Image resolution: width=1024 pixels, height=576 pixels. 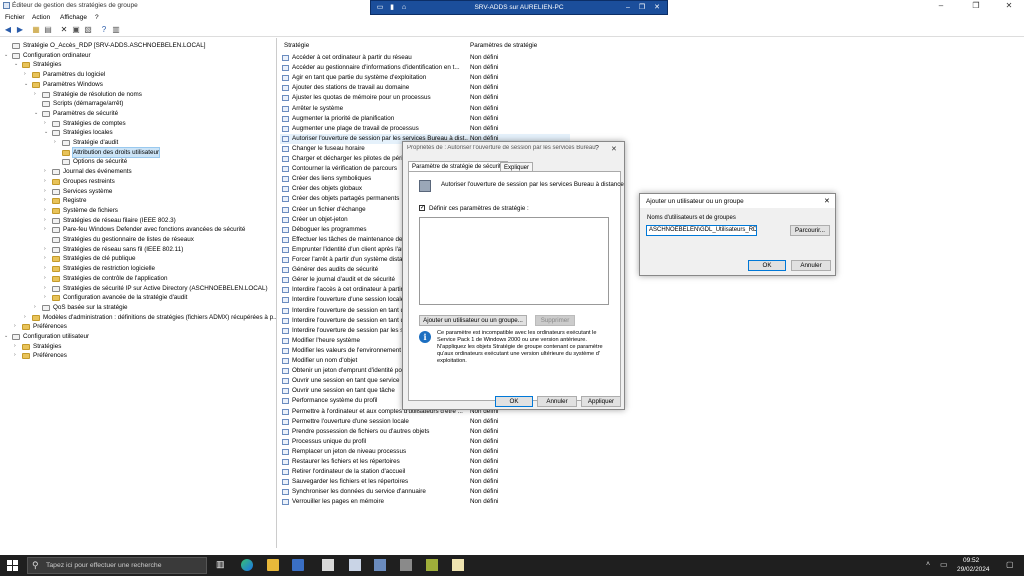 I want to click on task-view-icon: ▥, so click(x=222, y=565).